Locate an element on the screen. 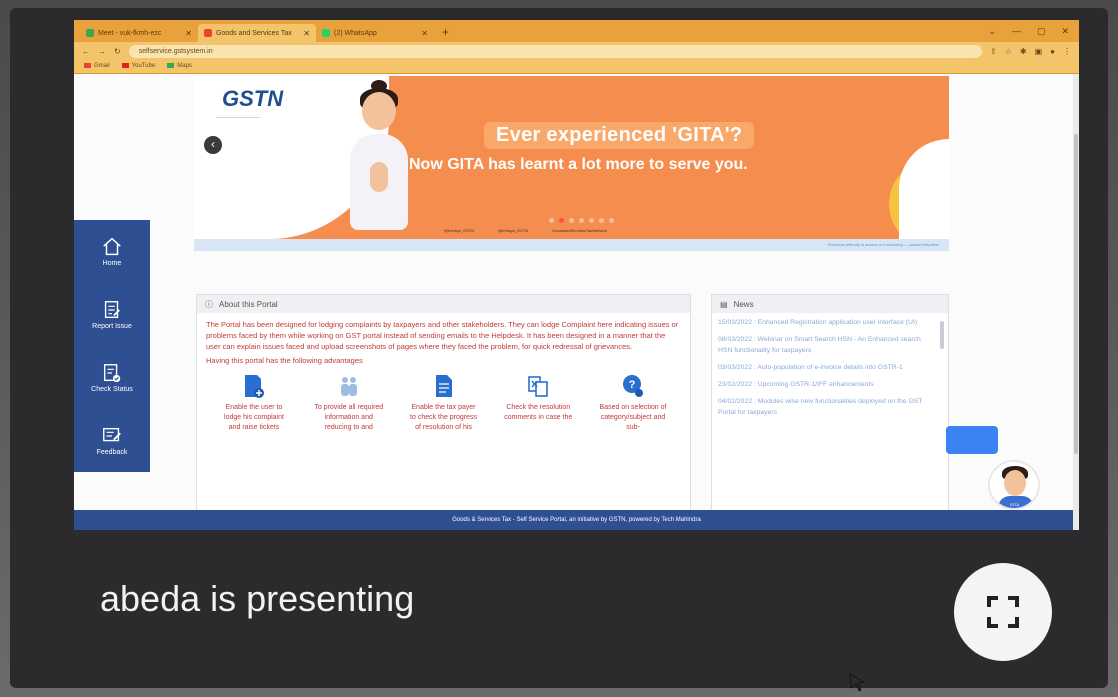 The height and width of the screenshot is (697, 1118). sidepanel-icon: ▣ is located at coordinates (1039, 51).